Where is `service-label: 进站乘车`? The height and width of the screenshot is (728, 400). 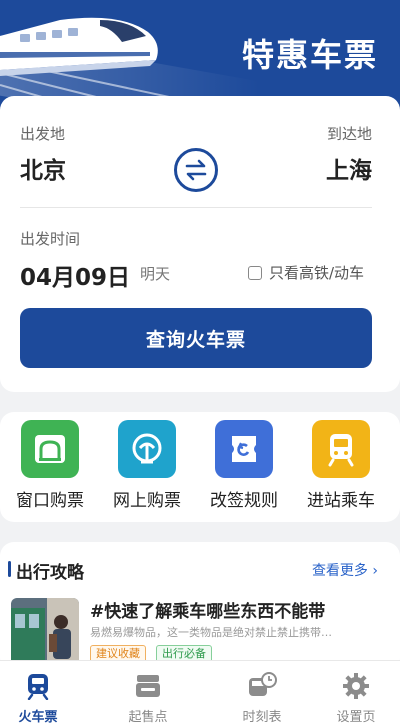 service-label: 进站乘车 is located at coordinates (341, 501).